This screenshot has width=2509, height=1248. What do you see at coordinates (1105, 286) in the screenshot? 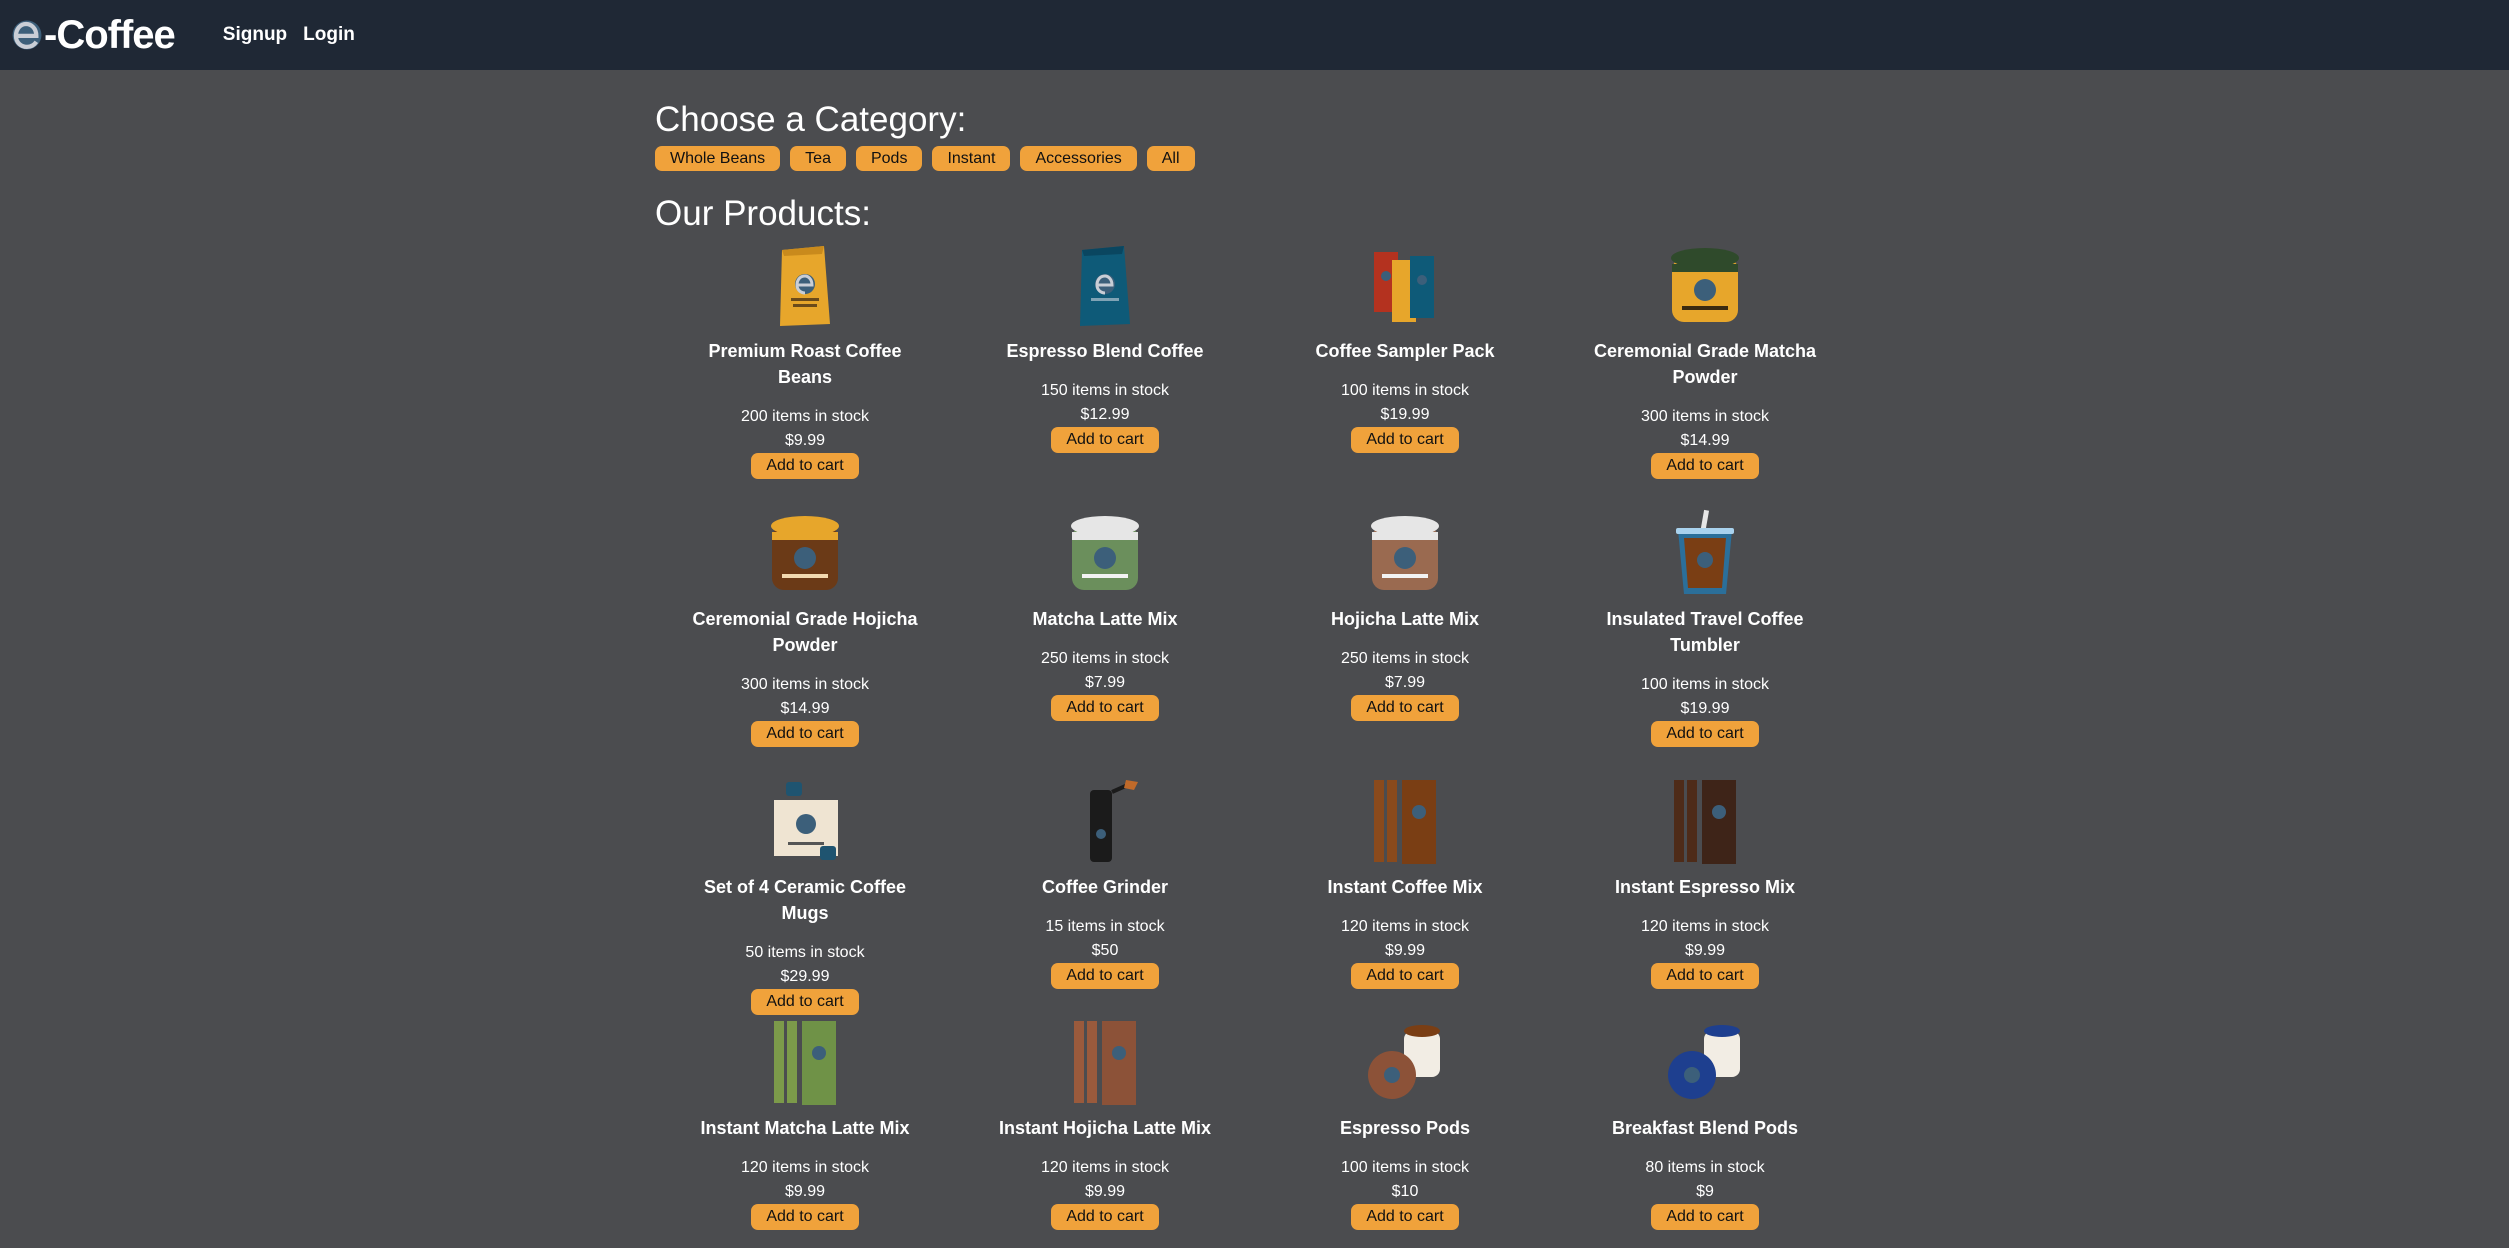
I see `coffee-bag-icon` at bounding box center [1105, 286].